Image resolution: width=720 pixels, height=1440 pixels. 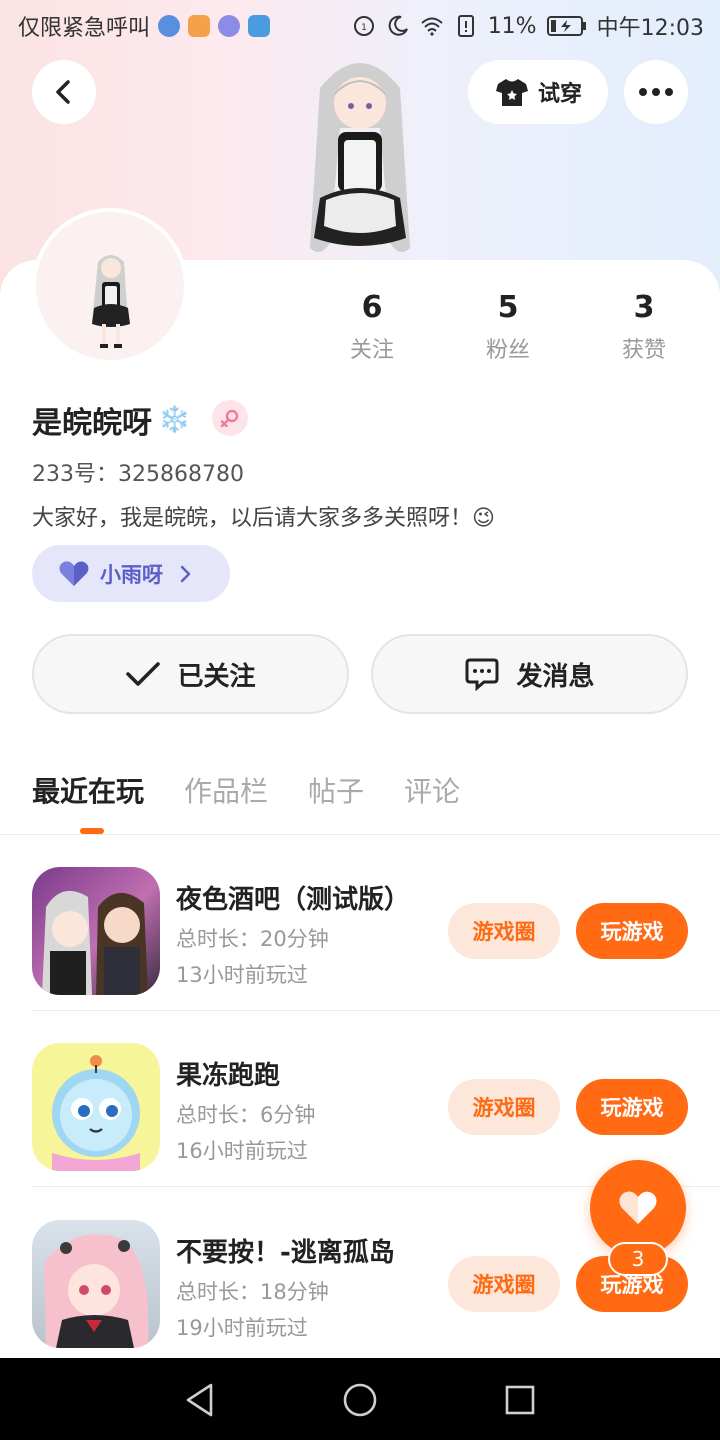 I want to click on system-nav-bar, so click(x=360, y=1399).